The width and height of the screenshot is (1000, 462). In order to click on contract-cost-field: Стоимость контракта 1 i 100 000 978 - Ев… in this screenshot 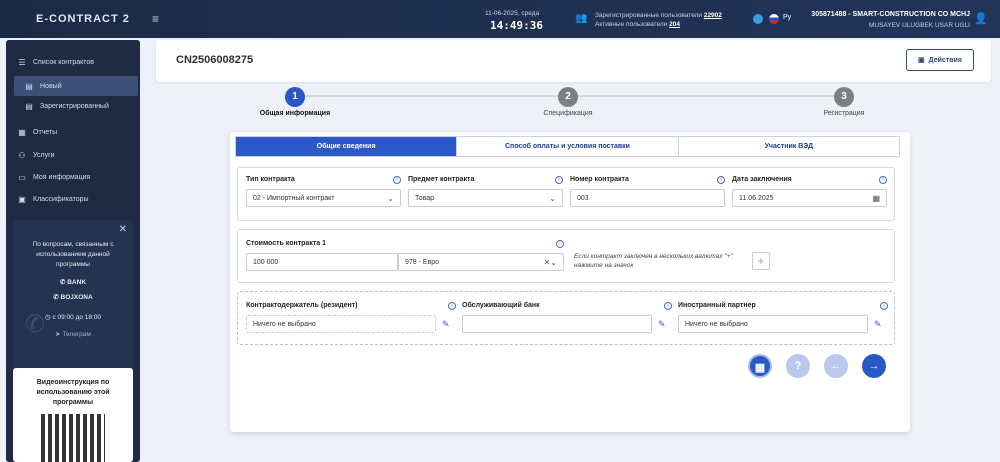, I will do `click(405, 255)`.